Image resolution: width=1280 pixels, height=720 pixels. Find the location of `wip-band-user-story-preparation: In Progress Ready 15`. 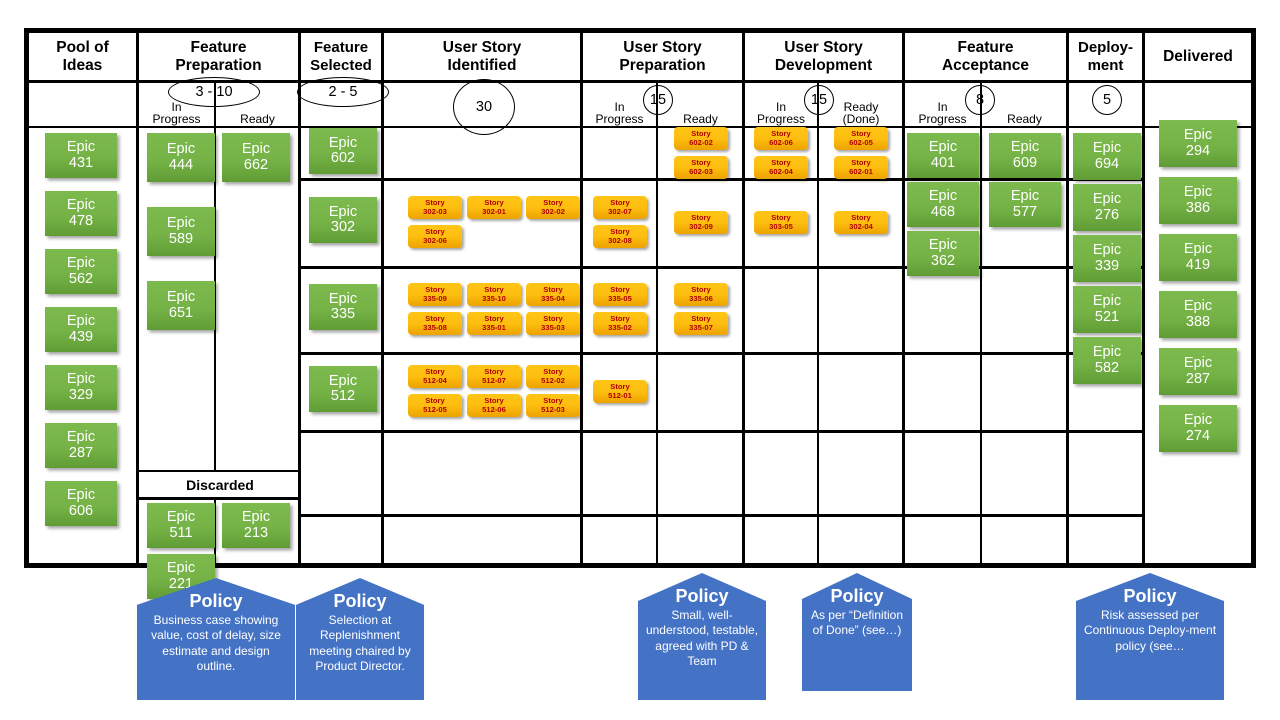

wip-band-user-story-preparation: In Progress Ready 15 is located at coordinates (662, 105).